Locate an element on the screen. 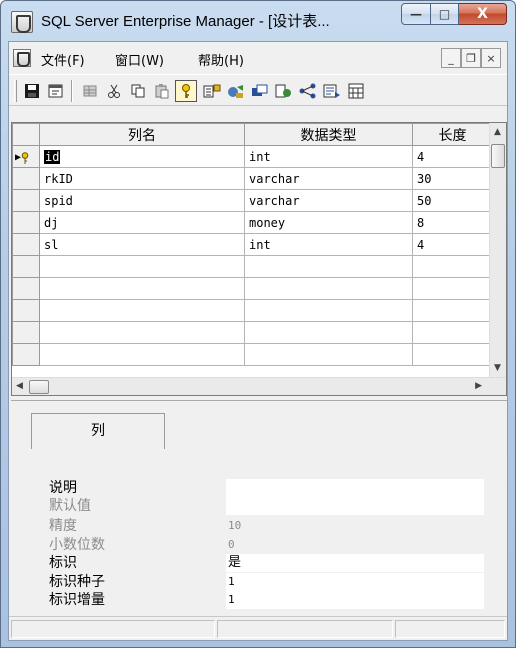 This screenshot has width=516, height=648. horizontal-scroll-thumb is located at coordinates (39, 387).